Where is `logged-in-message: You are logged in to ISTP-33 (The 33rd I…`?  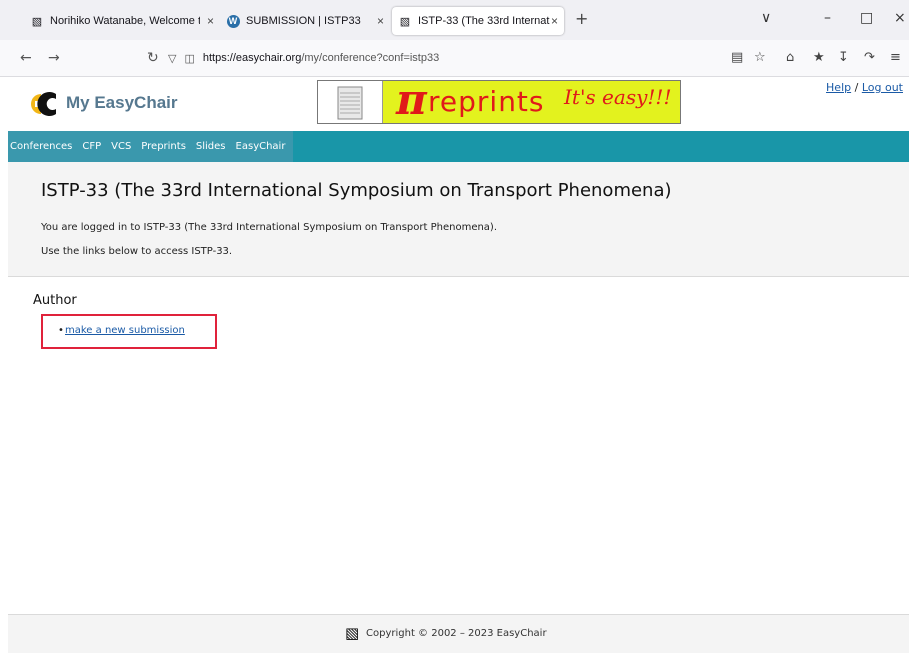
logged-in-message: You are logged in to ISTP-33 (The 33rd I… is located at coordinates (269, 227).